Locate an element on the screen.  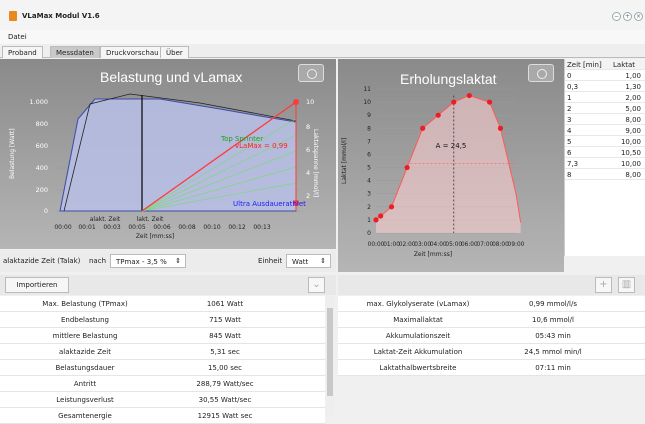
grid-cell-lactate: 2,00 is located at coordinates (633, 98).